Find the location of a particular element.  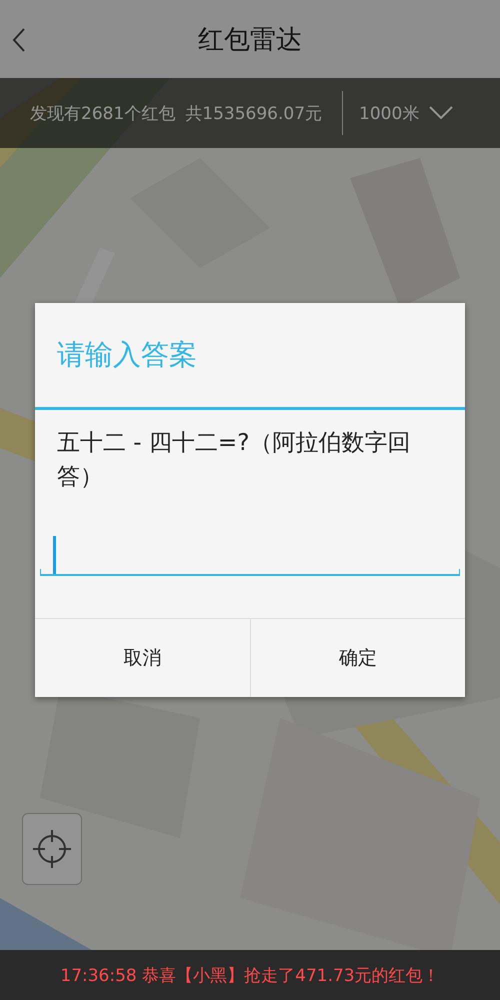

page-title: 红包雷达 is located at coordinates (250, 40).